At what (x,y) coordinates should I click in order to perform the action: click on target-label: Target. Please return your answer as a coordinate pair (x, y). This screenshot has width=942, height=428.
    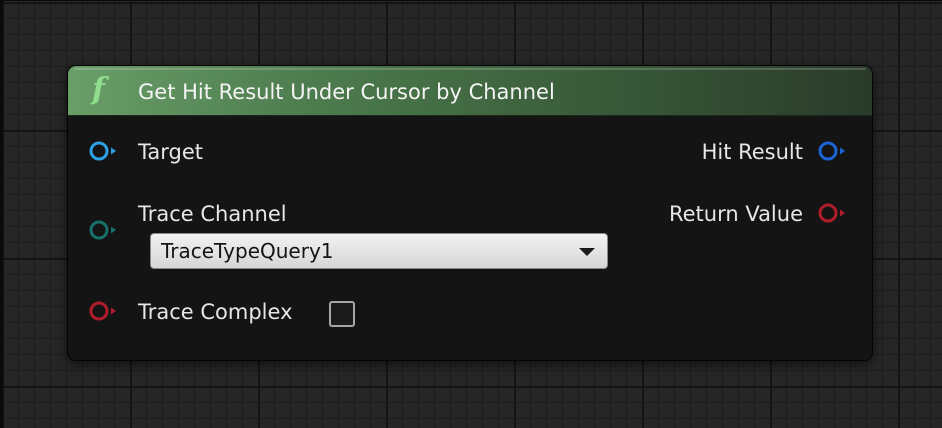
    Looking at the image, I should click on (170, 152).